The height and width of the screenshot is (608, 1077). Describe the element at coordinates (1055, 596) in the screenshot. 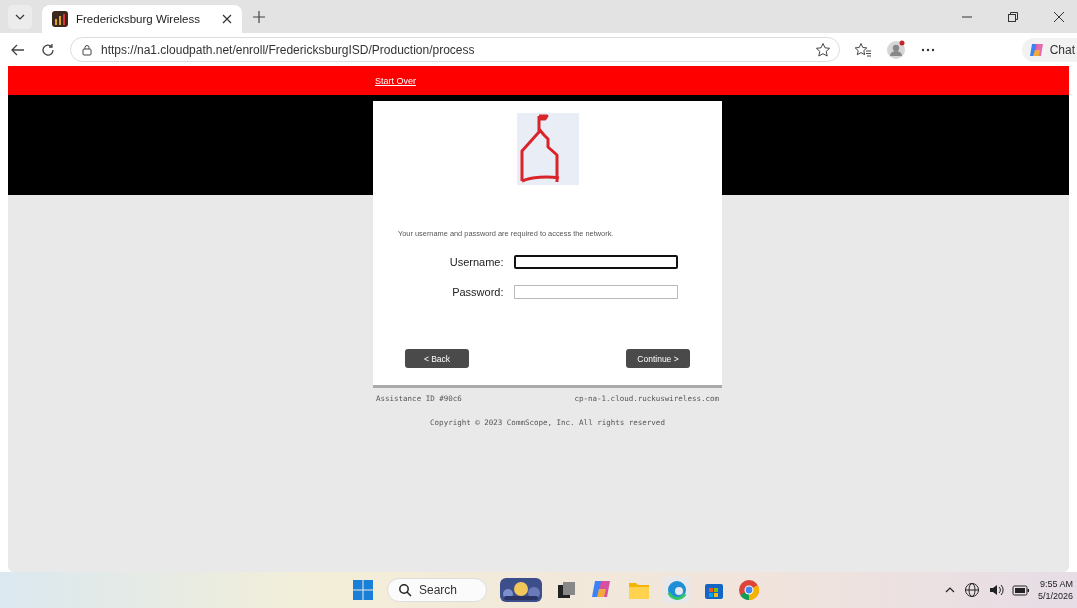

I see `clock-date: 5/1/2026` at that location.